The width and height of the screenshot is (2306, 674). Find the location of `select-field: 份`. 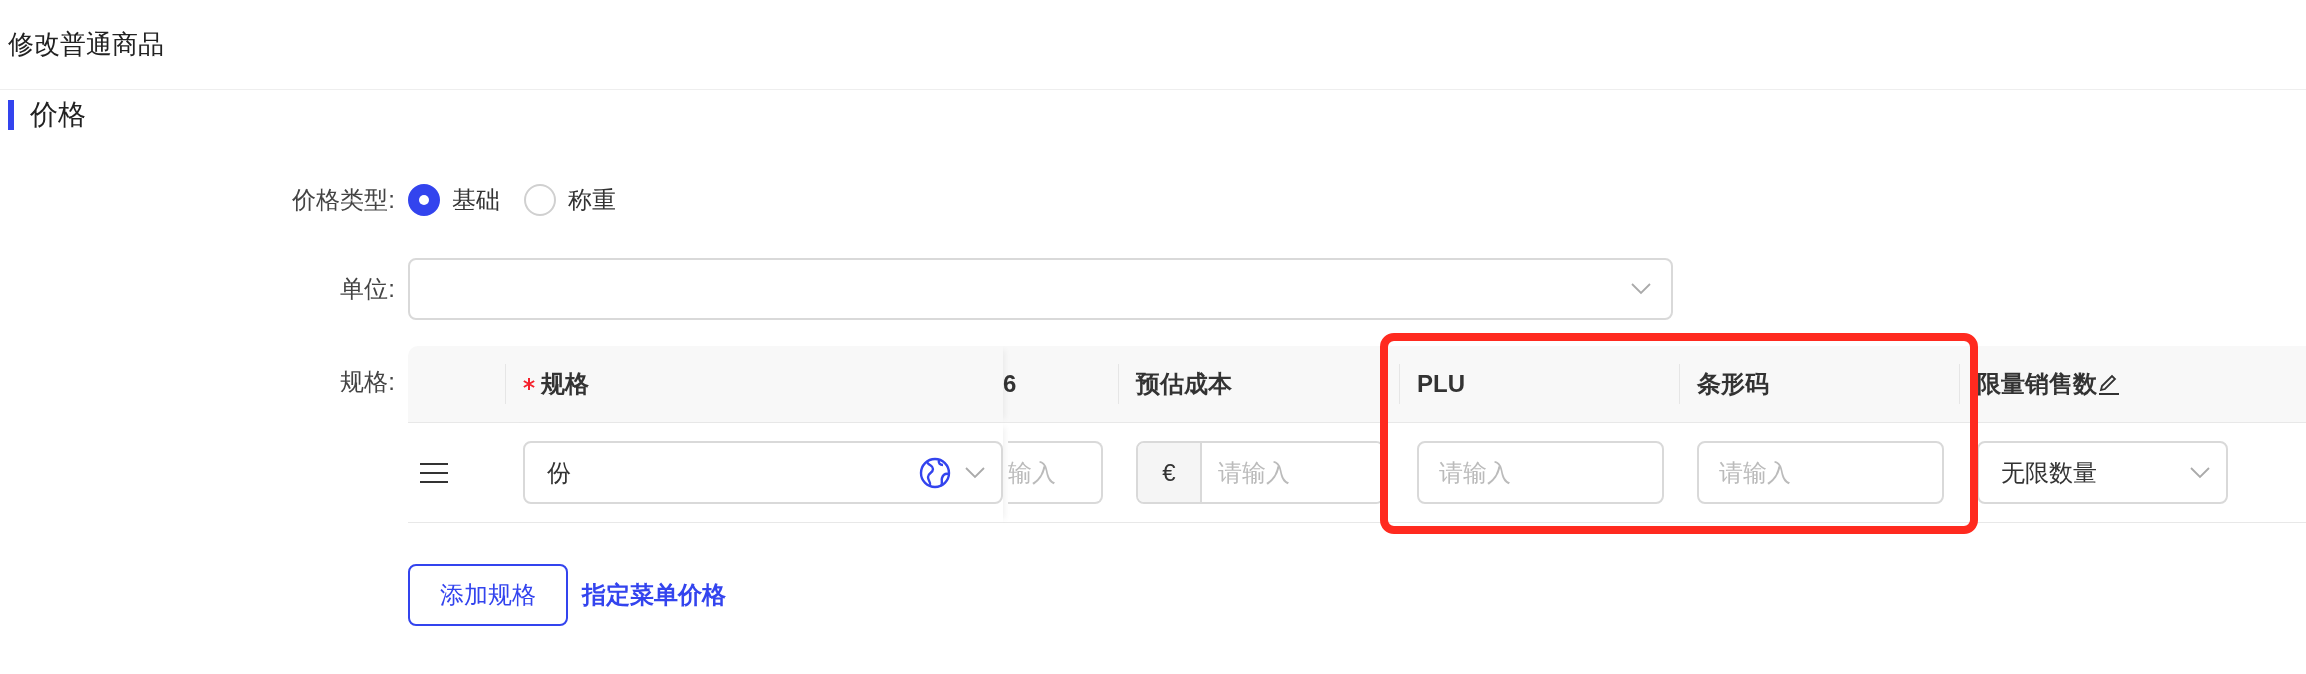

select-field: 份 is located at coordinates (763, 472).